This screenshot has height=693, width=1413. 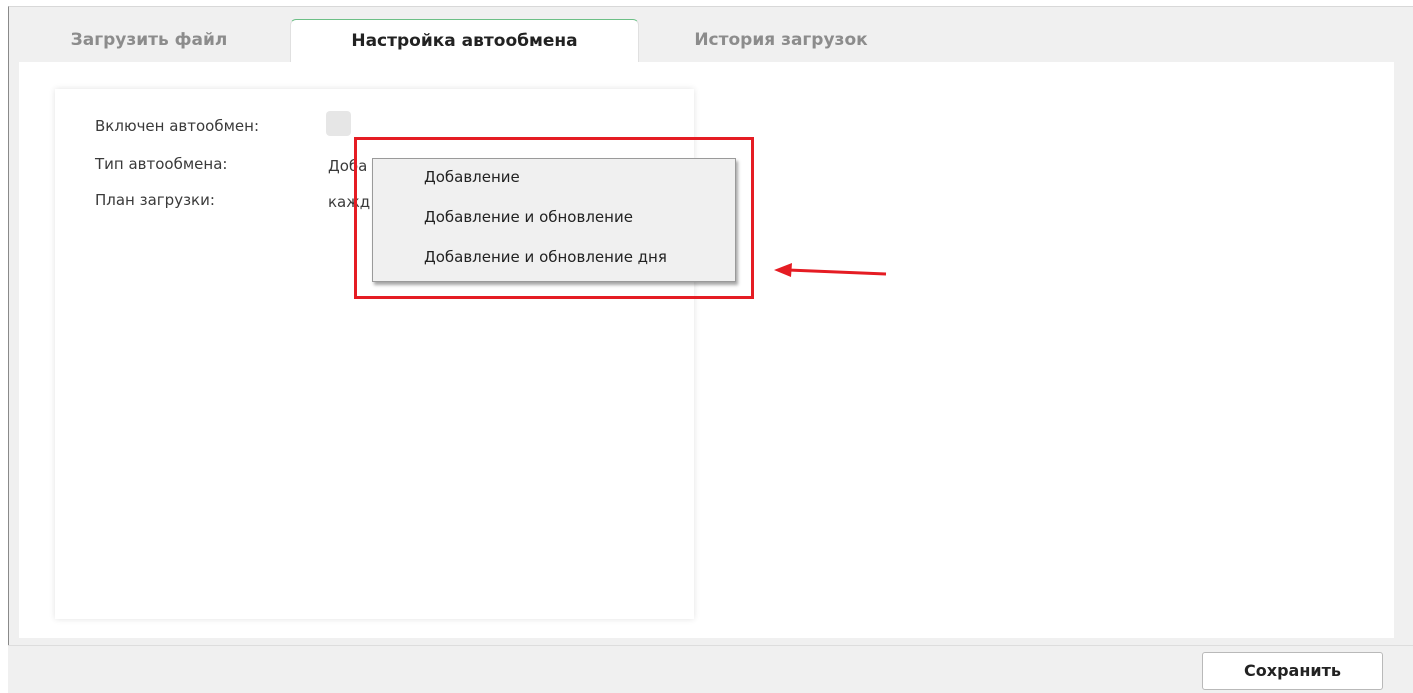 I want to click on tab-upload-file: Загрузить файл, so click(x=149, y=40).